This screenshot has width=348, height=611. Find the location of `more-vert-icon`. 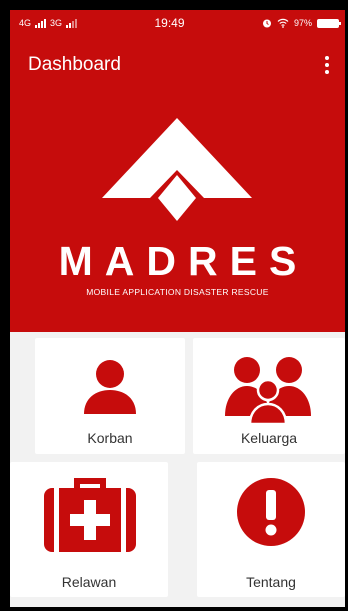

more-vert-icon is located at coordinates (327, 65).